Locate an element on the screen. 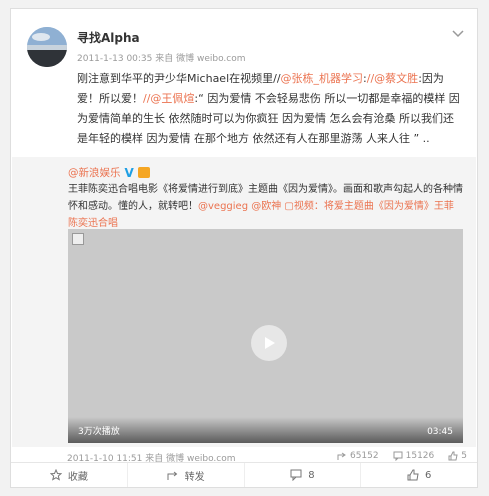  username: 寻找Alpha is located at coordinates (108, 37).